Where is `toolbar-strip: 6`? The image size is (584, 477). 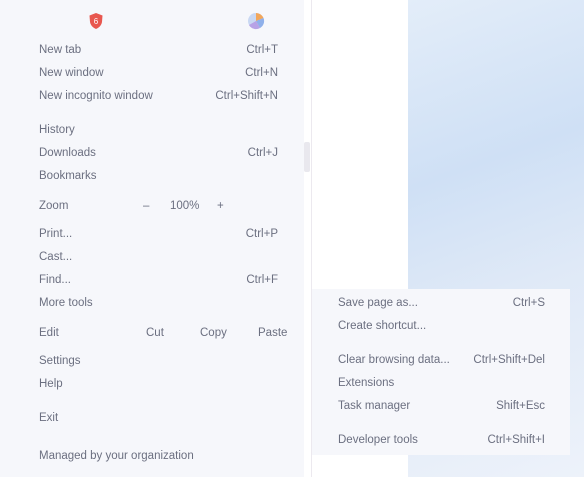 toolbar-strip: 6 is located at coordinates (152, 20).